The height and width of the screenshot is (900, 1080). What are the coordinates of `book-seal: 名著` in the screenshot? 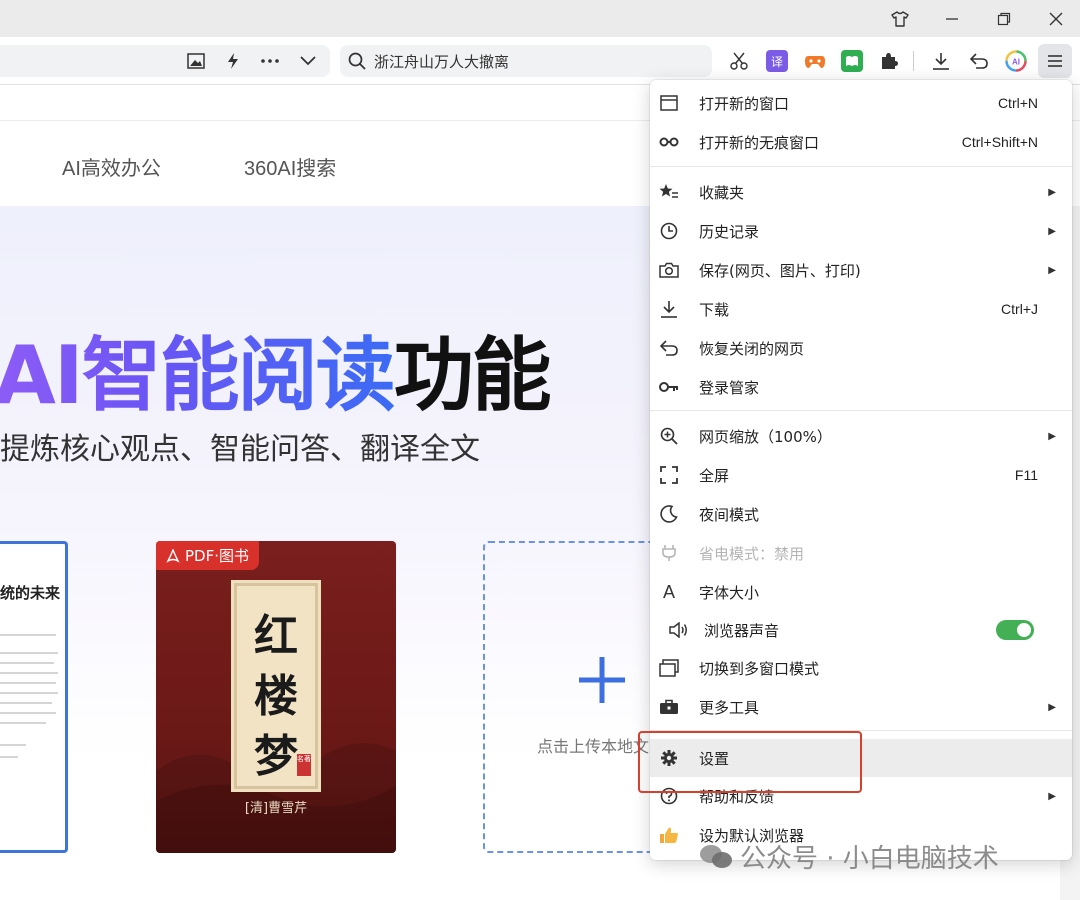 It's located at (304, 765).